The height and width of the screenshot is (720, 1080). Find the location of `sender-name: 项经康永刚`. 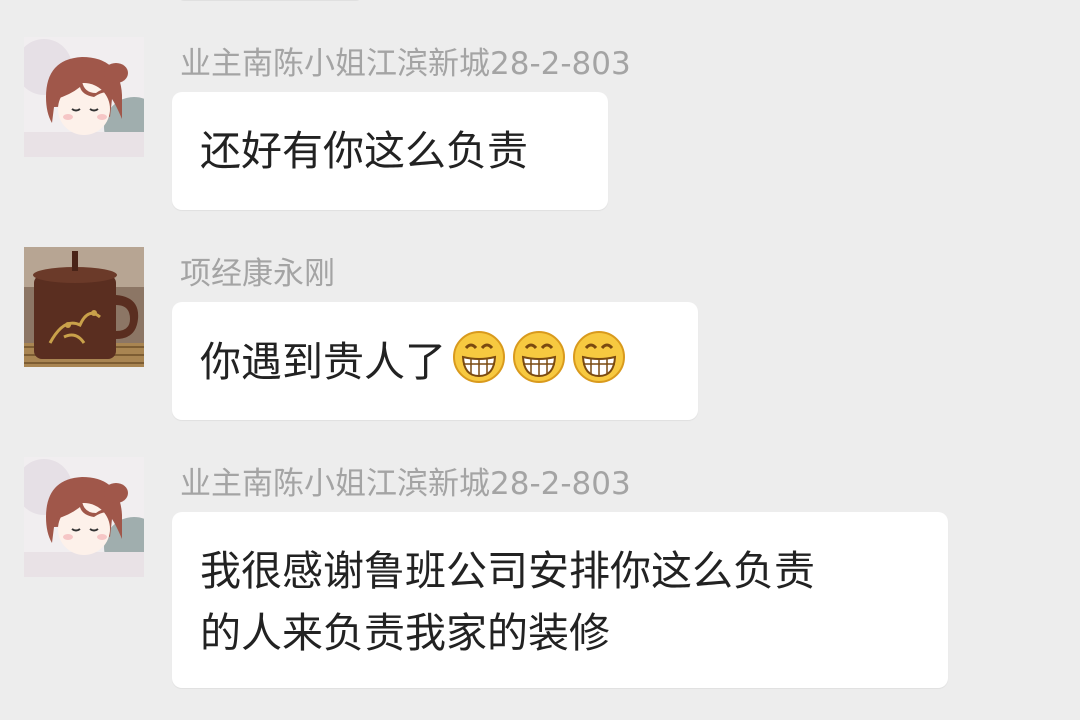

sender-name: 项经康永刚 is located at coordinates (257, 274).